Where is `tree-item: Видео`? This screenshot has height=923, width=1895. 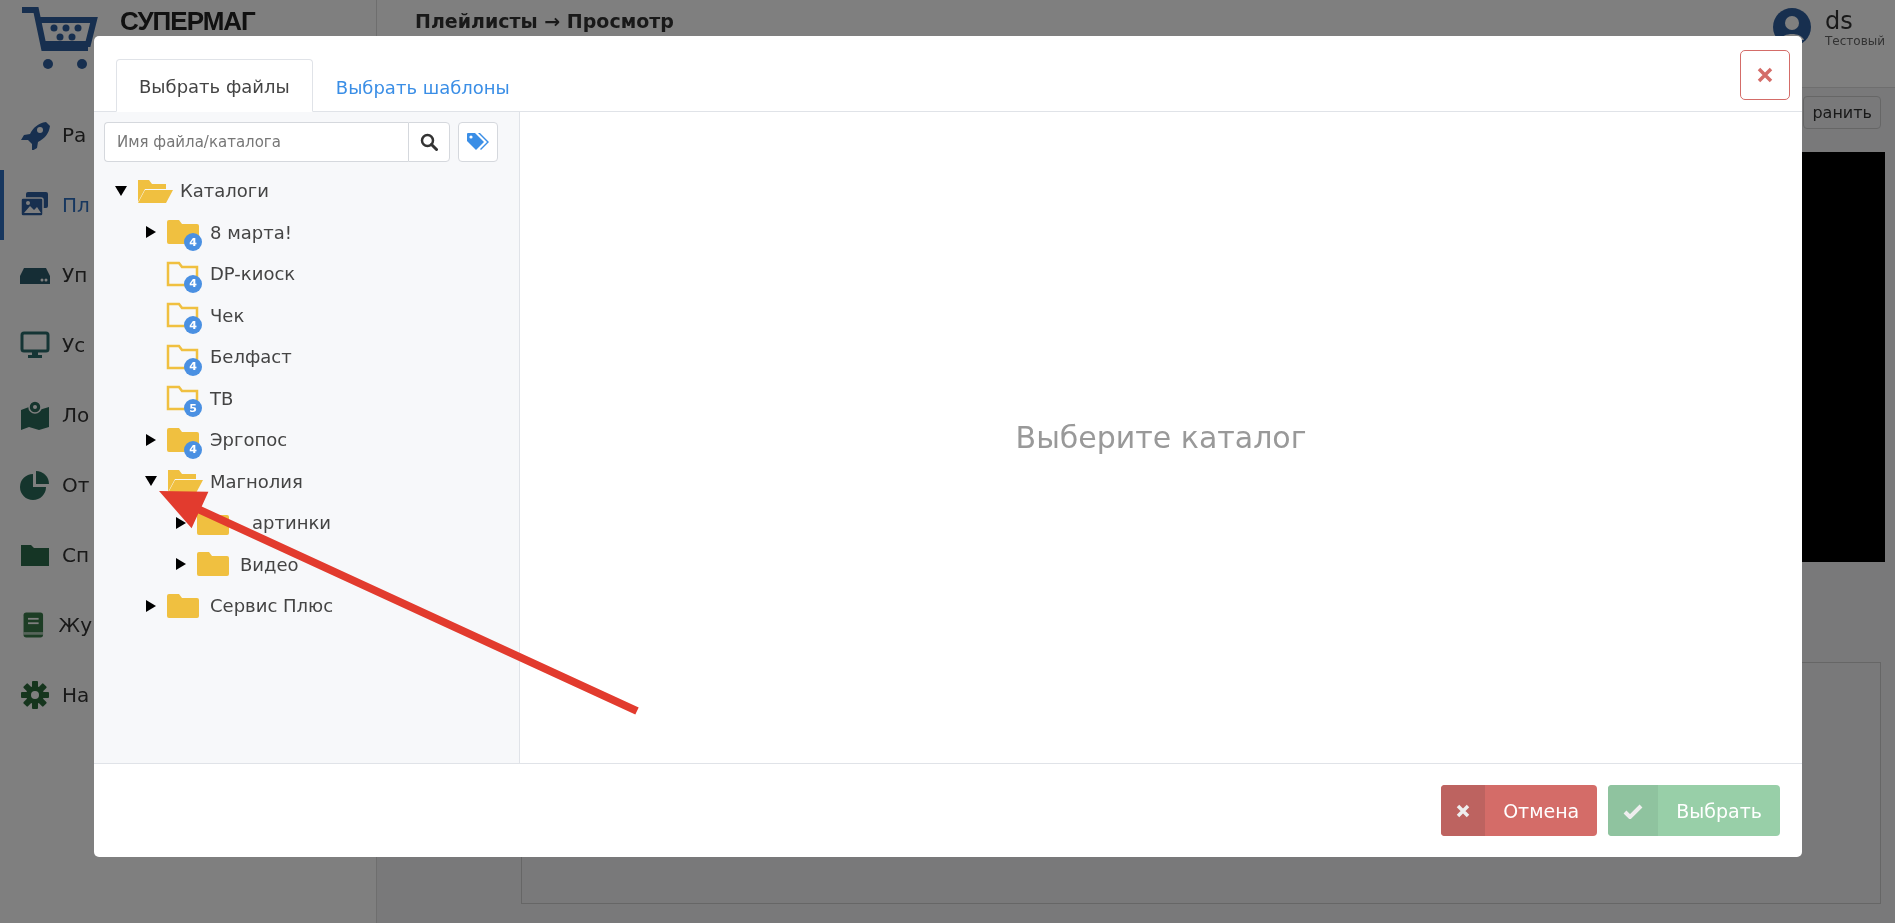 tree-item: Видео is located at coordinates (306, 564).